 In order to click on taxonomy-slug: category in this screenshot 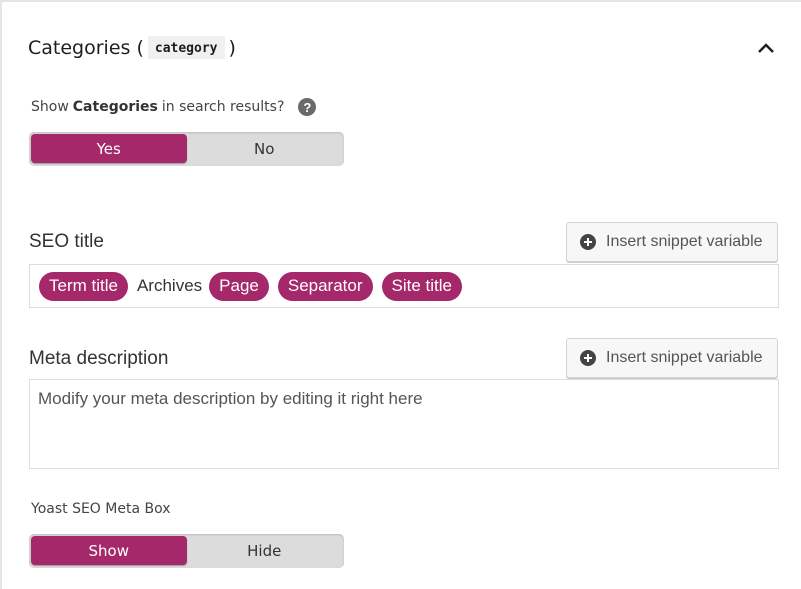, I will do `click(186, 47)`.